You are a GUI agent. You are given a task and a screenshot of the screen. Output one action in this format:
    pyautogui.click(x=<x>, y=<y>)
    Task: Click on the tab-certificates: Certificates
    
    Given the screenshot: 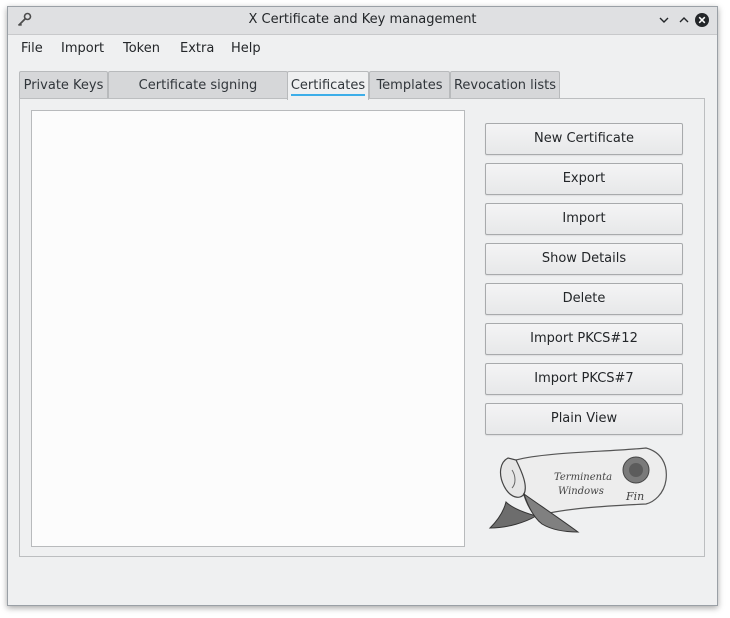 What is the action you would take?
    pyautogui.click(x=328, y=85)
    